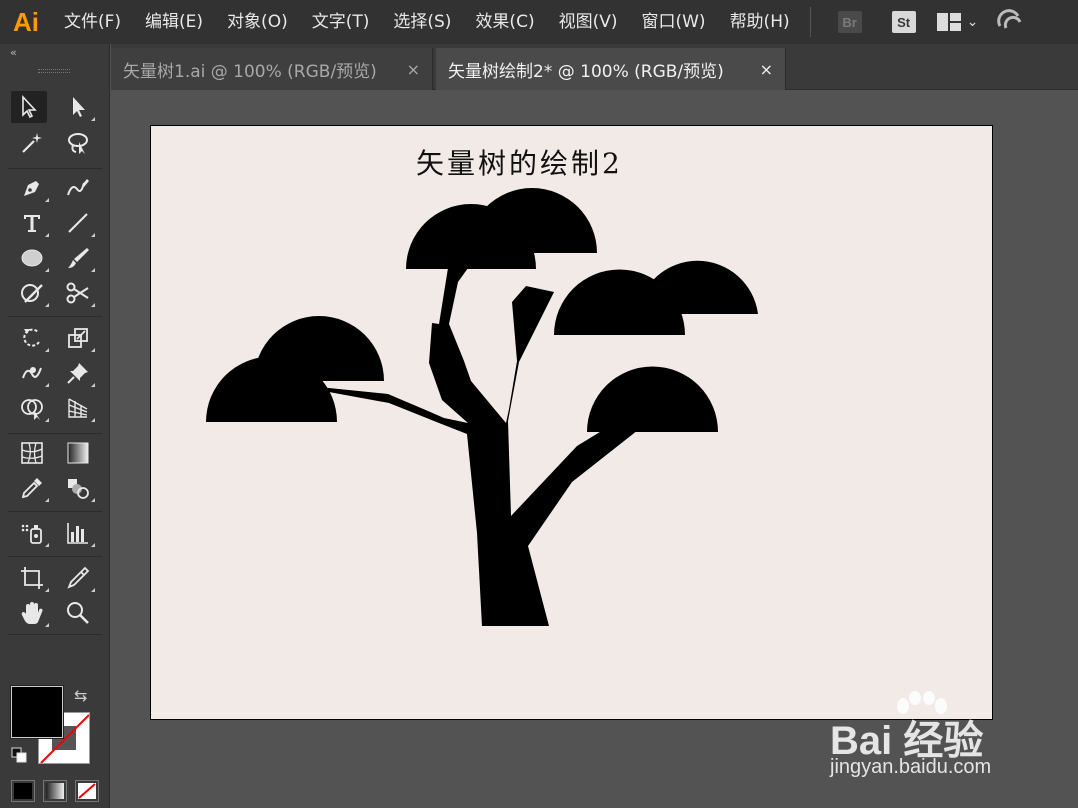 The height and width of the screenshot is (808, 1078). I want to click on scale-icon, so click(78, 338).